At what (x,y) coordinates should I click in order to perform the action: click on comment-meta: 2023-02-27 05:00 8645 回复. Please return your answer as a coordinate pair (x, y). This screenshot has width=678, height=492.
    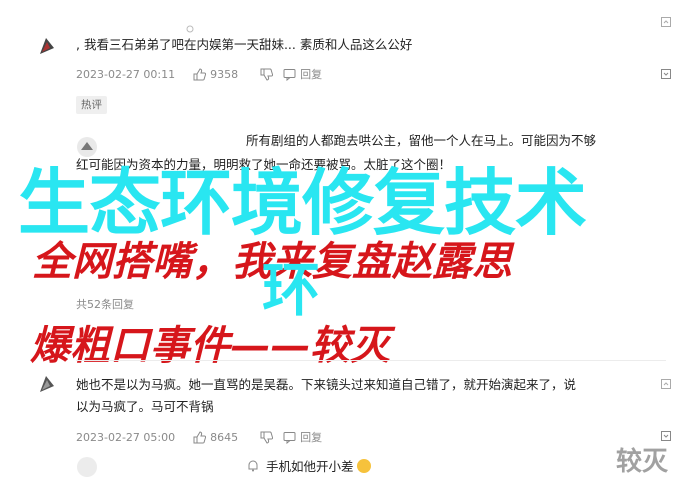
    Looking at the image, I should click on (199, 437).